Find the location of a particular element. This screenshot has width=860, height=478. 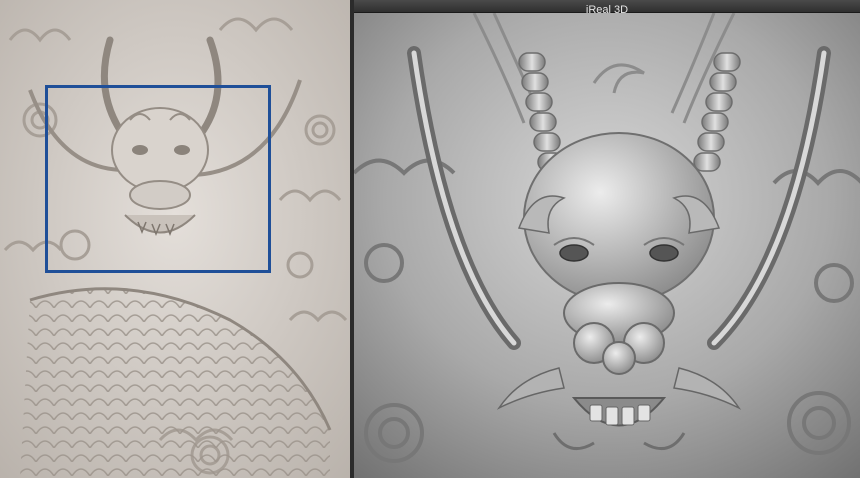

window-title-bar: iReal 3D is located at coordinates (607, 8).